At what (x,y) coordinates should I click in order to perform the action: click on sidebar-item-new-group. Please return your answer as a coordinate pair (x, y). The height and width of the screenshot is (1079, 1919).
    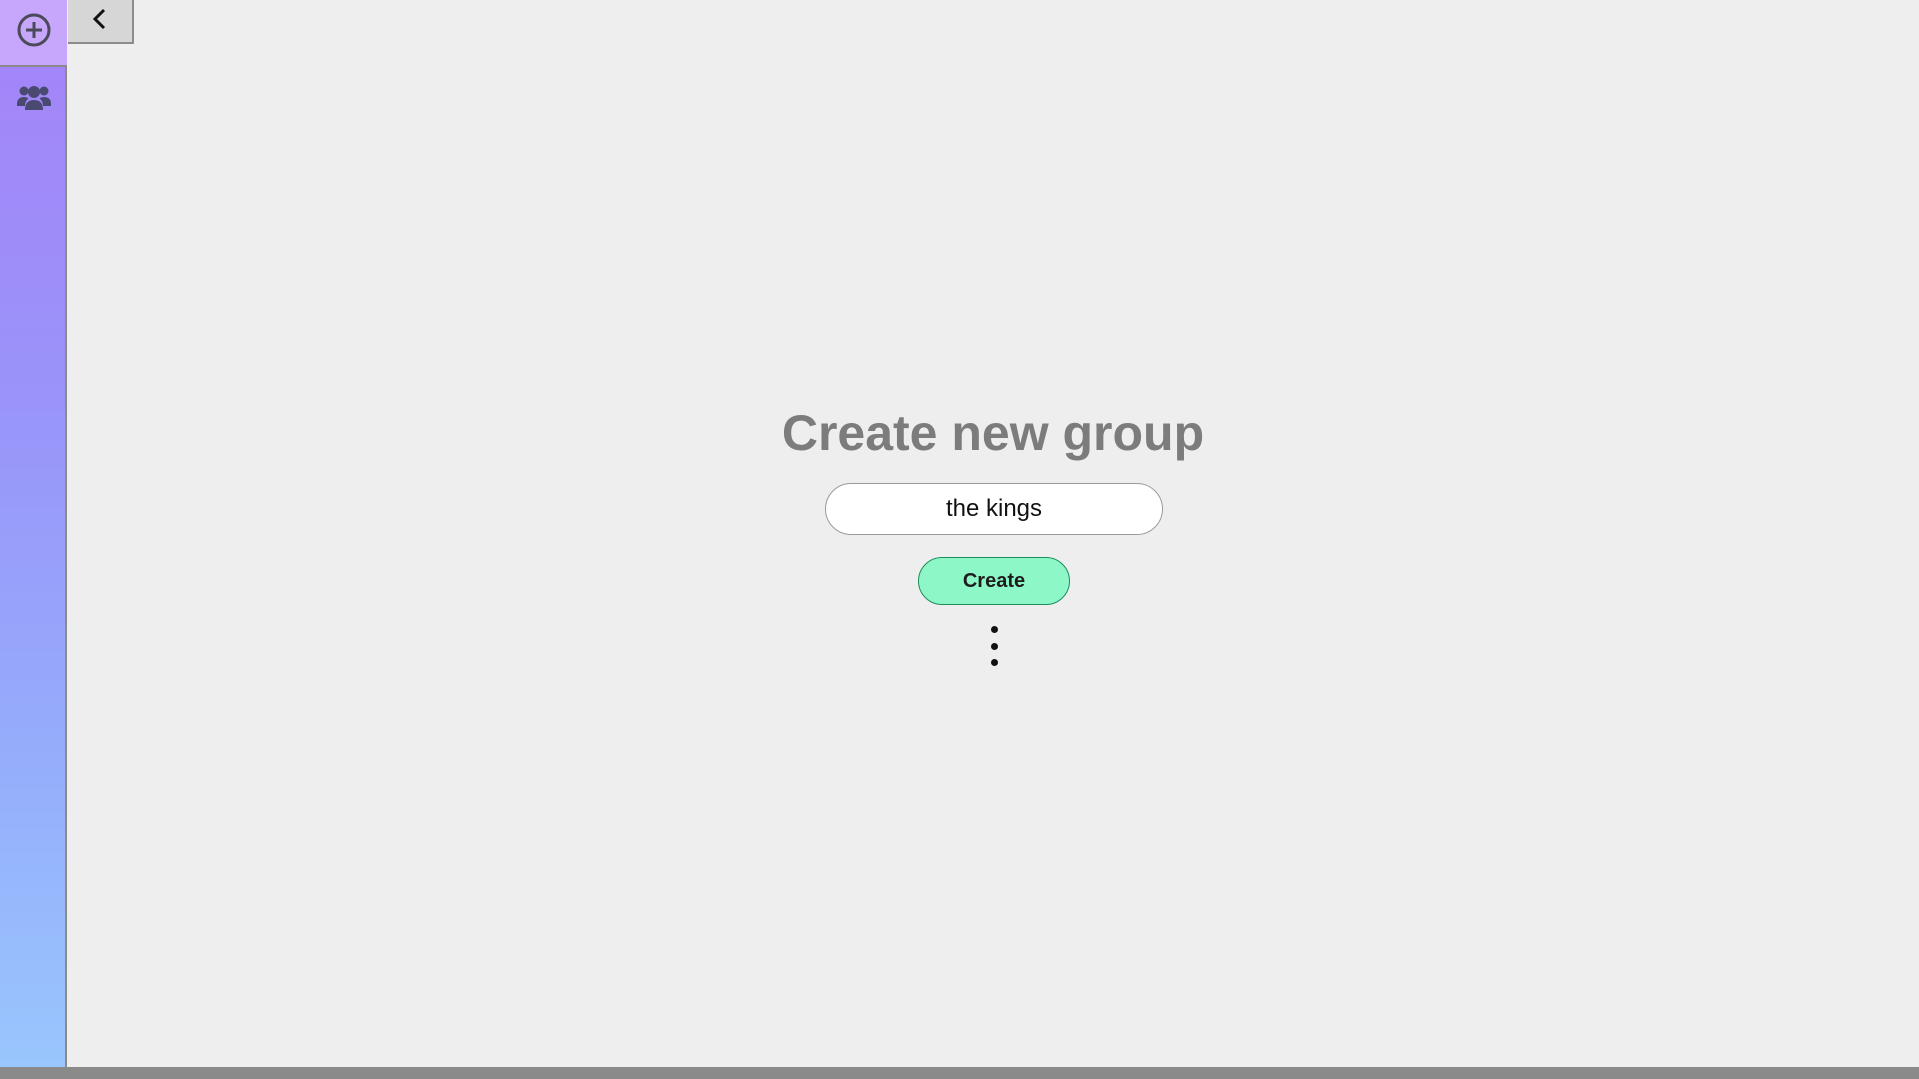
    Looking at the image, I should click on (33, 33).